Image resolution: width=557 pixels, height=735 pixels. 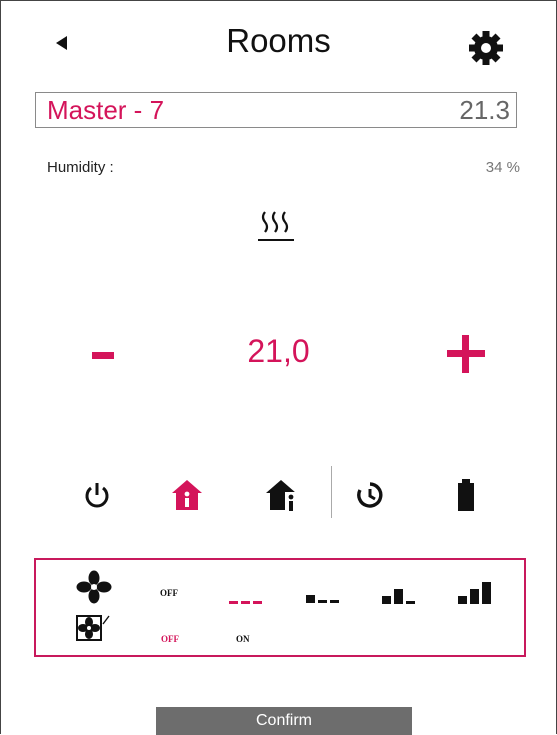 I want to click on confirm-button: Confirm, so click(x=284, y=721).